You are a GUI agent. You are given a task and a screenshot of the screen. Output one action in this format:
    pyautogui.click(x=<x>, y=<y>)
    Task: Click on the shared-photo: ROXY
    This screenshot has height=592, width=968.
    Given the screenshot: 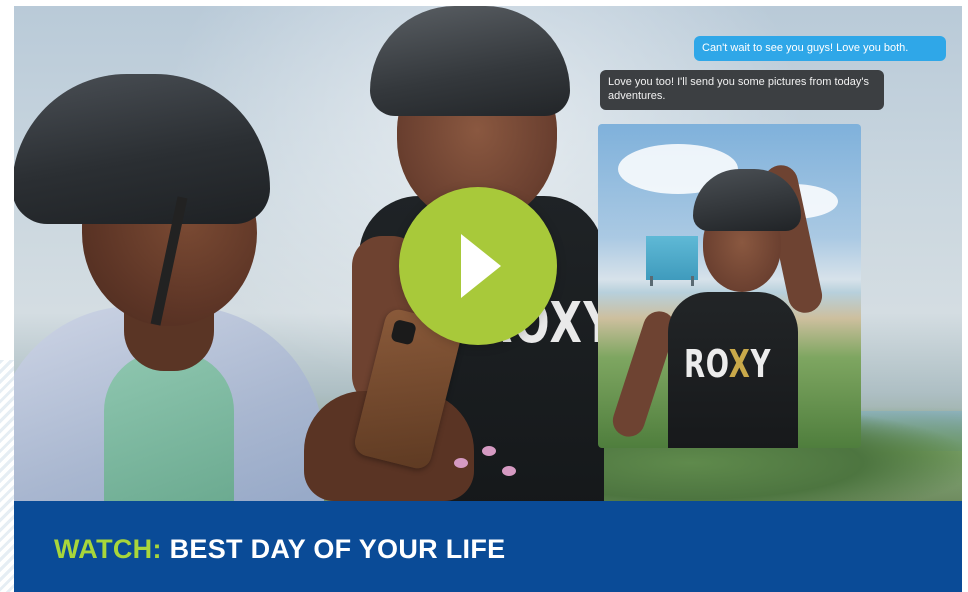 What is the action you would take?
    pyautogui.click(x=729, y=286)
    